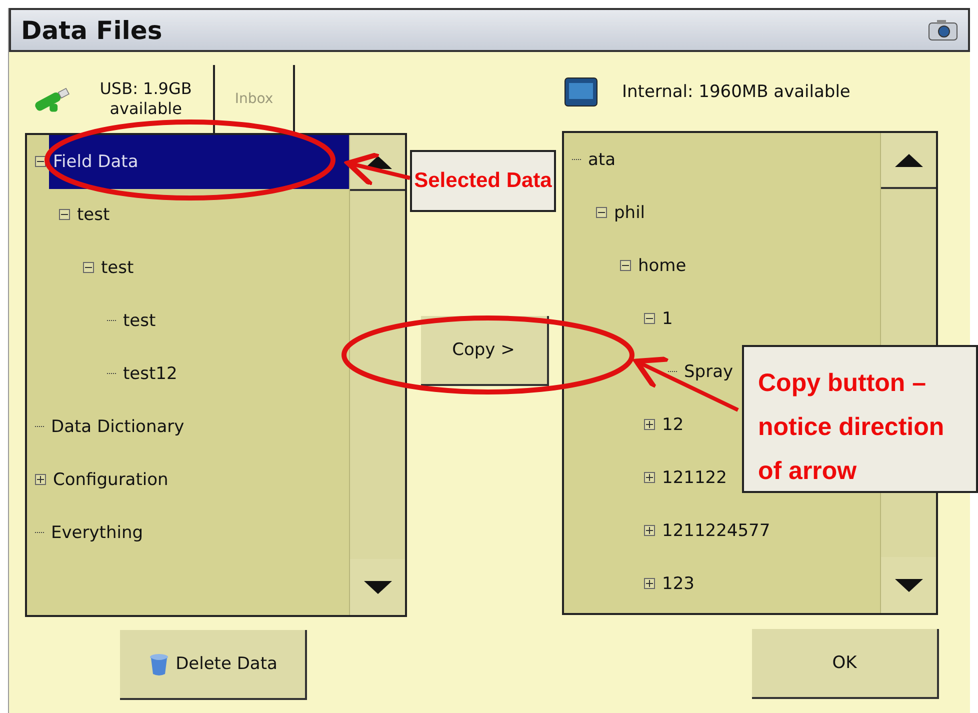  Describe the element at coordinates (483, 181) in the screenshot. I see `annotation-tooltip: Selected Data` at that location.